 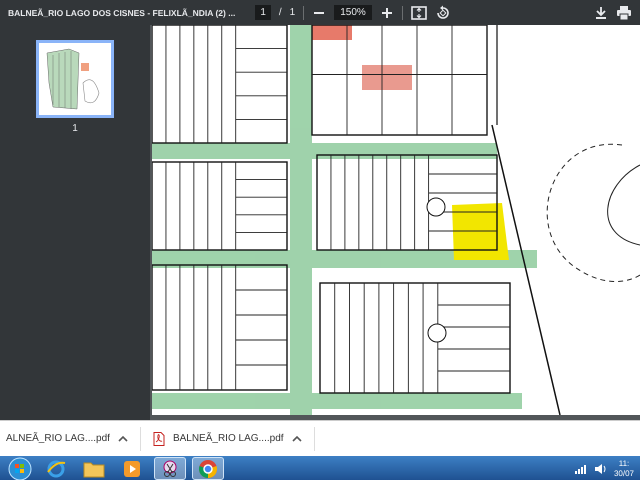 What do you see at coordinates (75, 128) in the screenshot?
I see `page-number-label: 1` at bounding box center [75, 128].